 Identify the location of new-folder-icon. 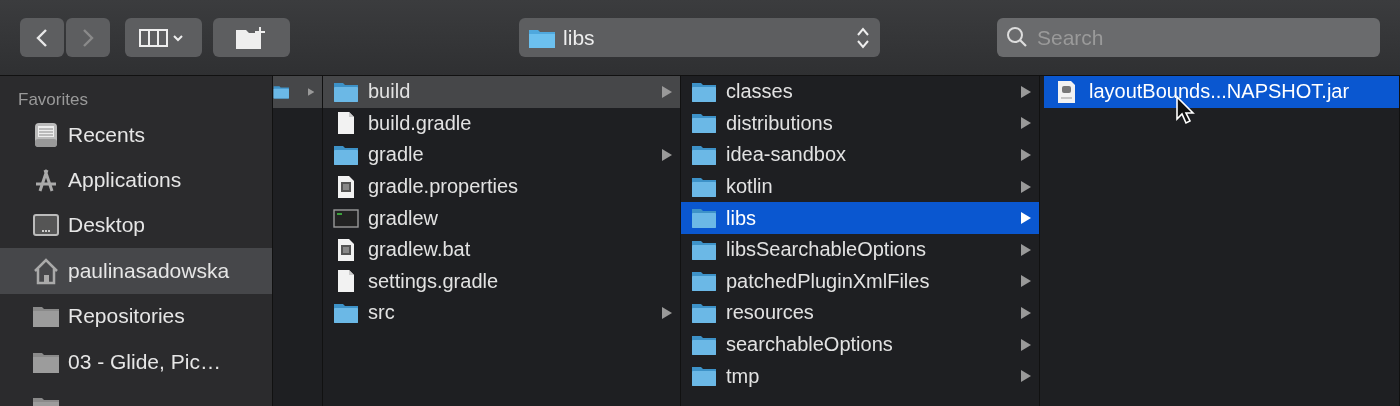
(251, 37).